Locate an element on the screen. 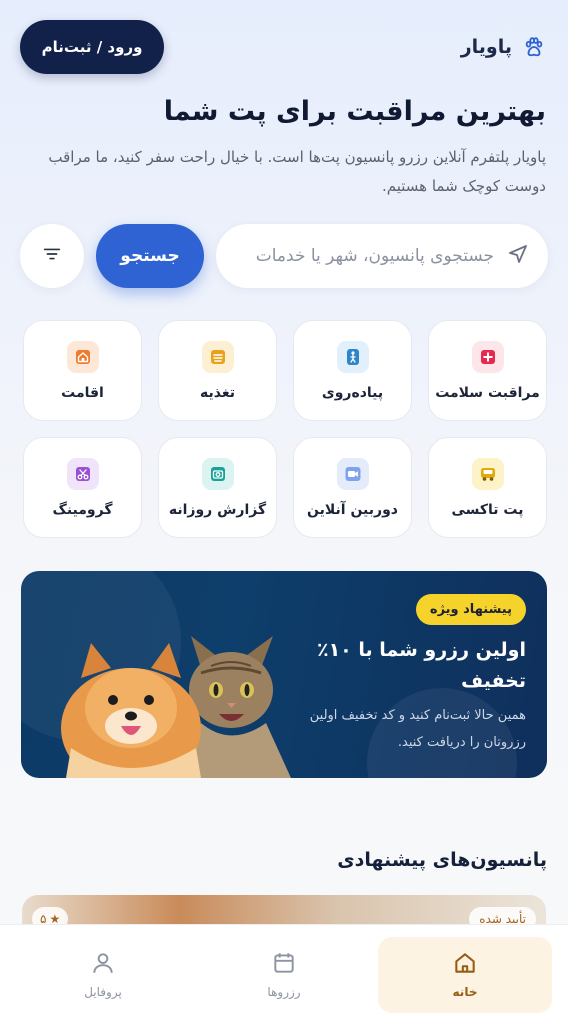 Image resolution: width=568 pixels, height=1024 pixels. service-grooming: گرومینگ is located at coordinates (82, 487).